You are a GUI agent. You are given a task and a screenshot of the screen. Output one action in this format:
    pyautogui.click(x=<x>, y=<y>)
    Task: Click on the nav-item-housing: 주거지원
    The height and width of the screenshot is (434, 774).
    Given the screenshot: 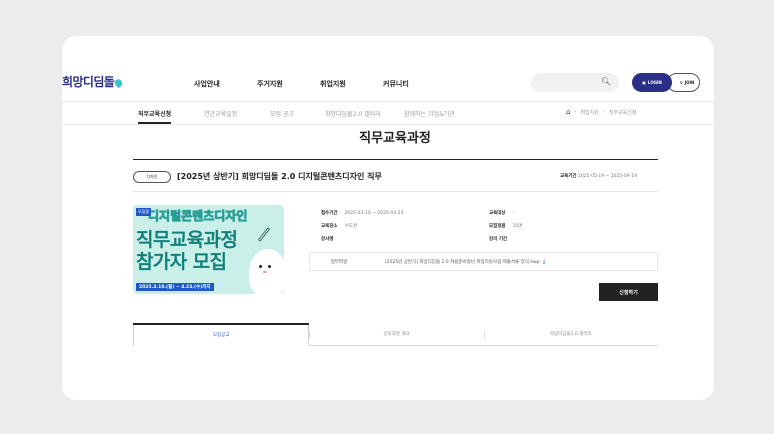 What is the action you would take?
    pyautogui.click(x=270, y=84)
    